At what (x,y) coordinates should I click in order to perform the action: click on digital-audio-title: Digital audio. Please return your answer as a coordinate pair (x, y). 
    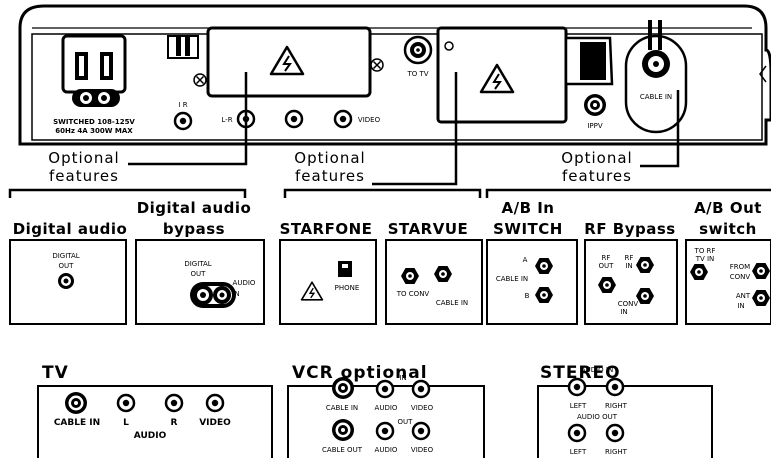
    Looking at the image, I should click on (70, 229).